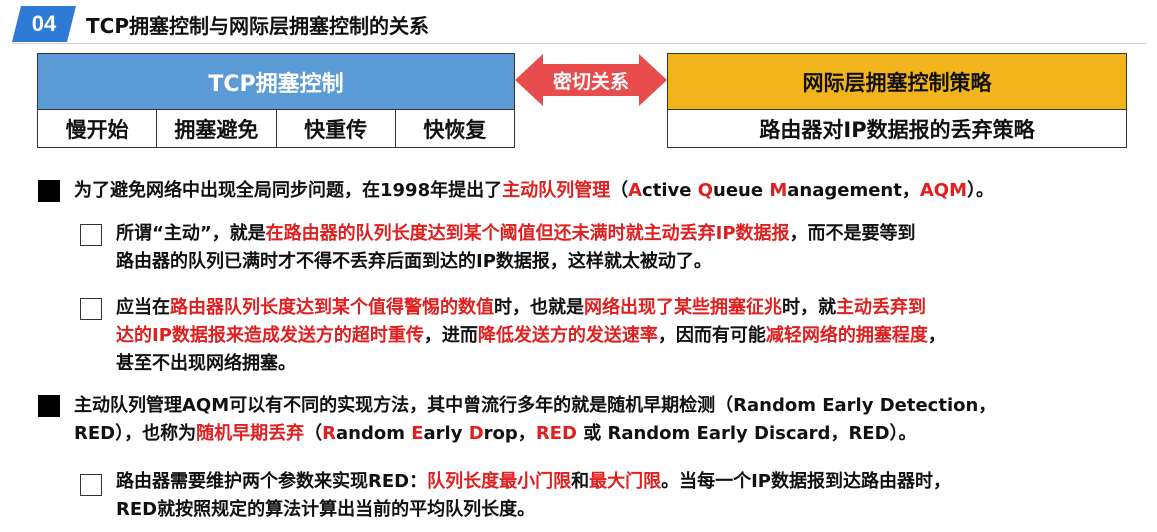 The image size is (1157, 532). Describe the element at coordinates (276, 82) in the screenshot. I see `tcp-congestion-title: TCP拥塞控制` at that location.